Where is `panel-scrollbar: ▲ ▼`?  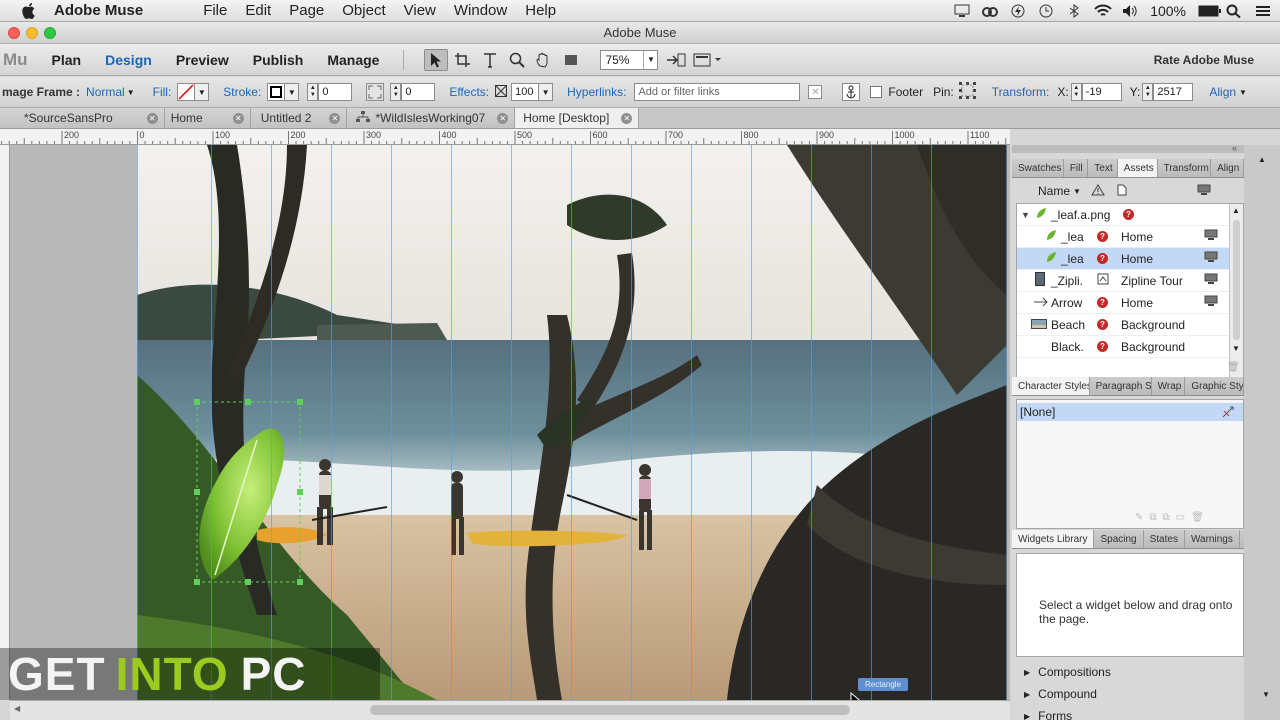
panel-scrollbar: ▲ ▼ is located at coordinates (1262, 432).